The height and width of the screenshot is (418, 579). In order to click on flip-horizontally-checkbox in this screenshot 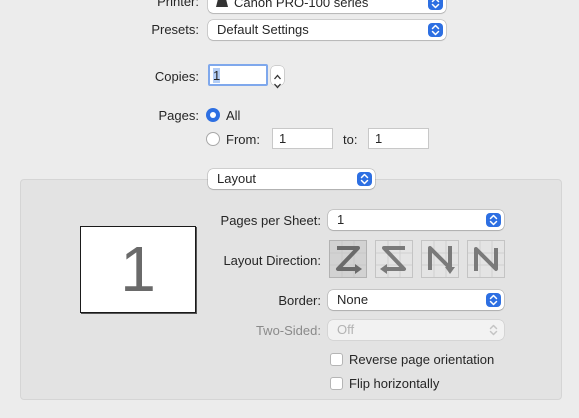, I will do `click(336, 383)`.